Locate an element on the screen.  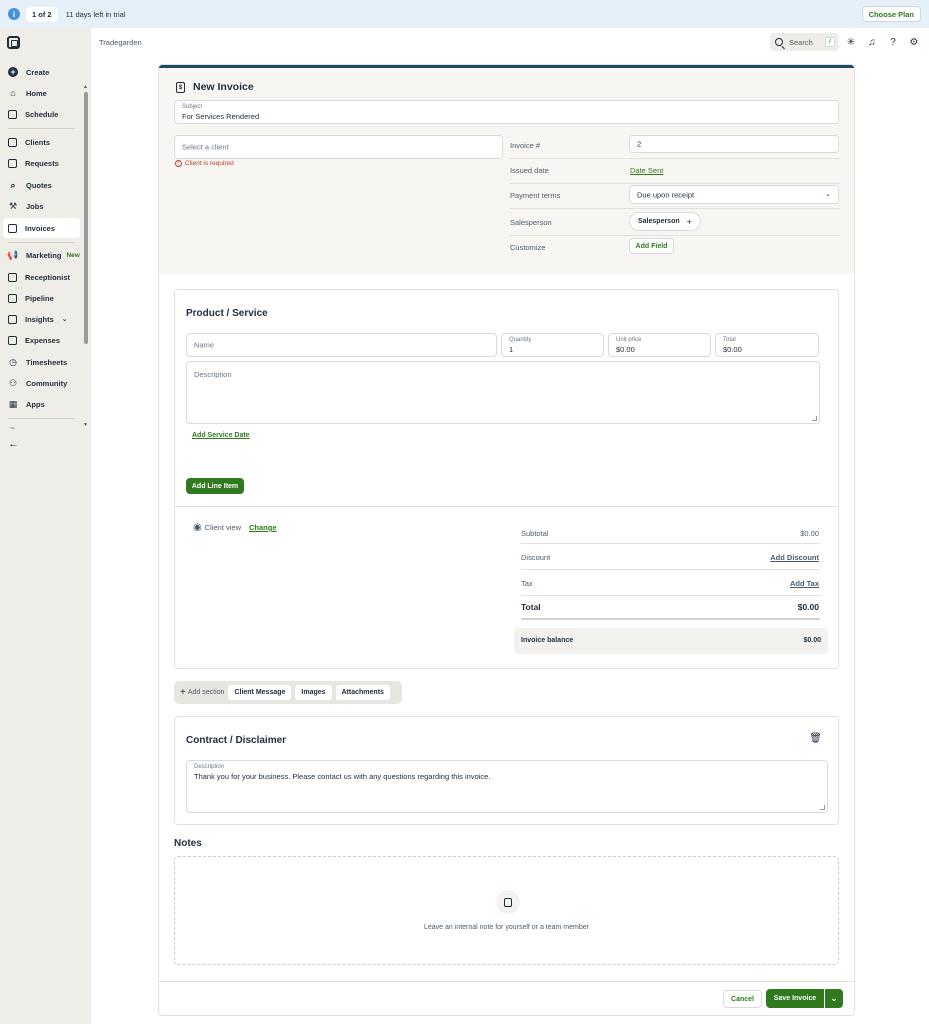
trash-icon: 🗑 is located at coordinates (815, 738).